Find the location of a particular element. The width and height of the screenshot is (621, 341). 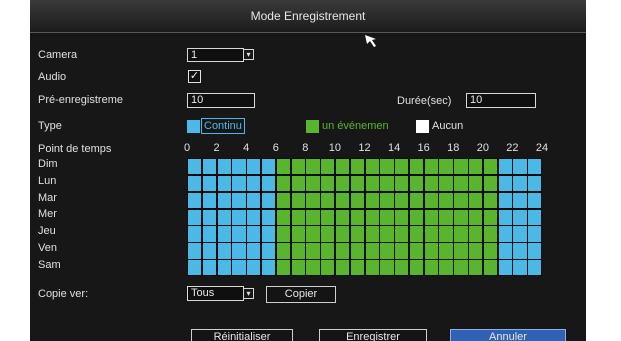

camera-dropdown-arrow-icon: ▾ is located at coordinates (248, 54).